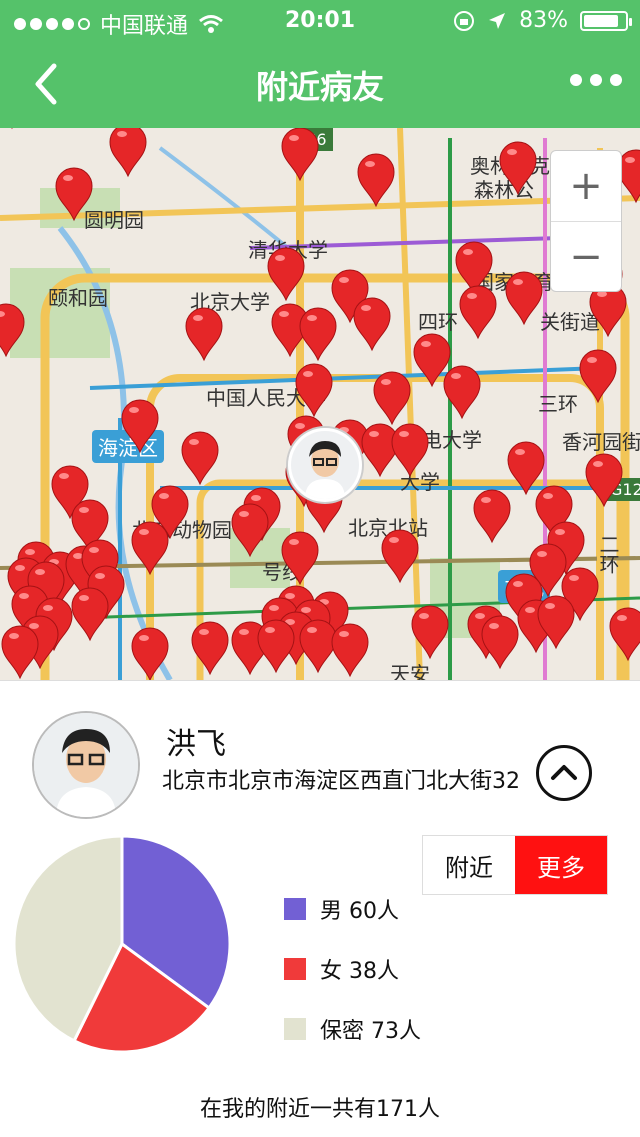 Image resolution: width=640 pixels, height=1137 pixels. Describe the element at coordinates (320, 1109) in the screenshot. I see `total-count-text: 在我的附近一共有171人` at that location.